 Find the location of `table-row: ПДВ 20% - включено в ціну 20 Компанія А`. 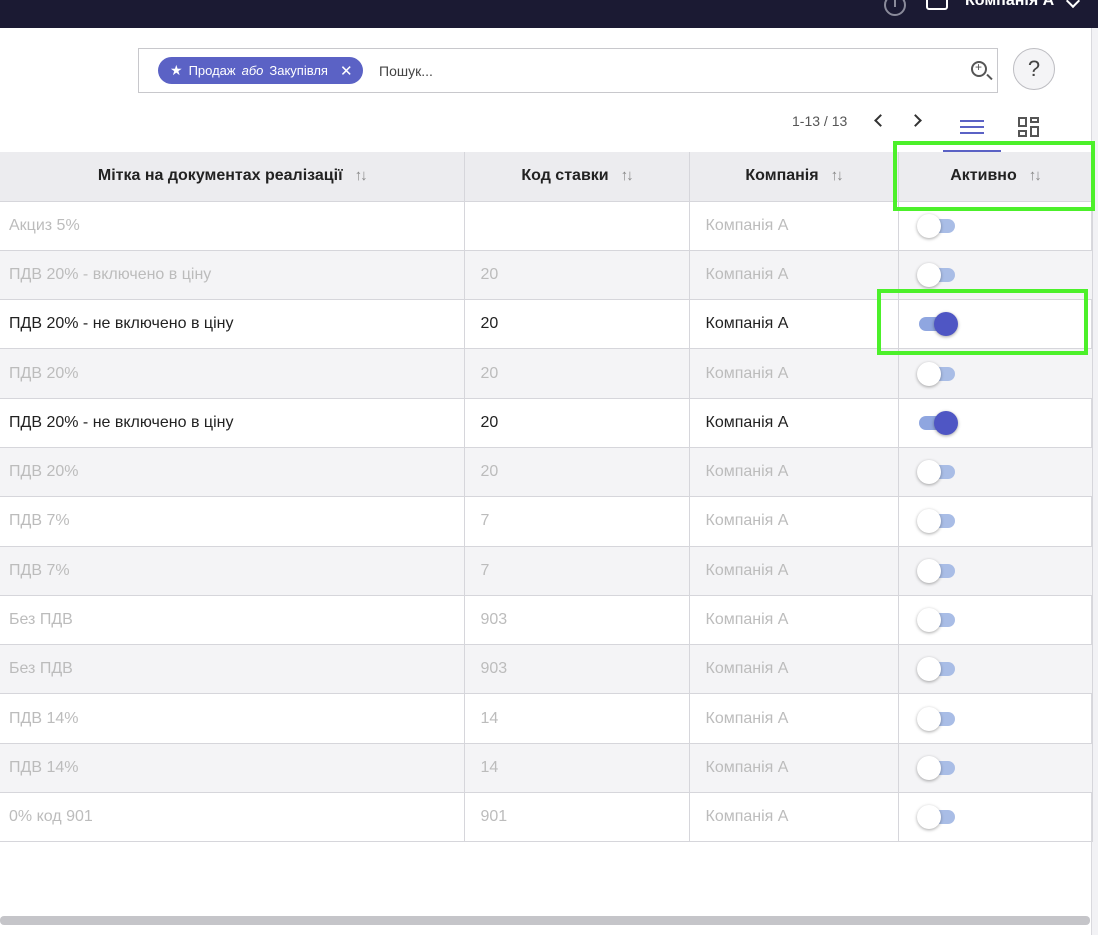

table-row: ПДВ 20% - включено в ціну 20 Компанія А is located at coordinates (546, 275).